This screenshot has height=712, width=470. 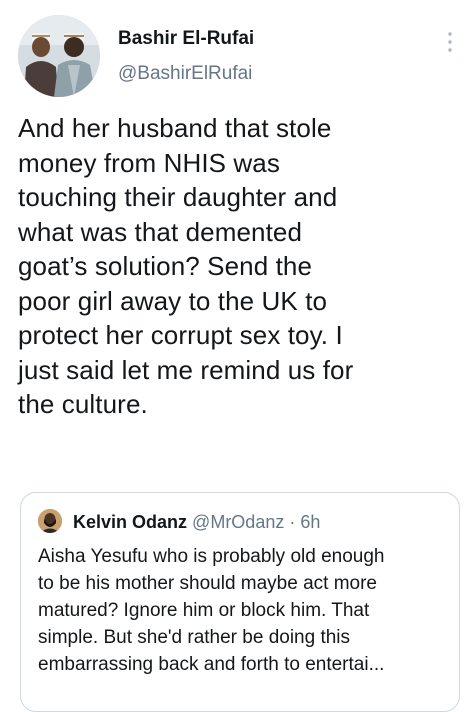 I want to click on quoted-author-avatar, so click(x=50, y=521).